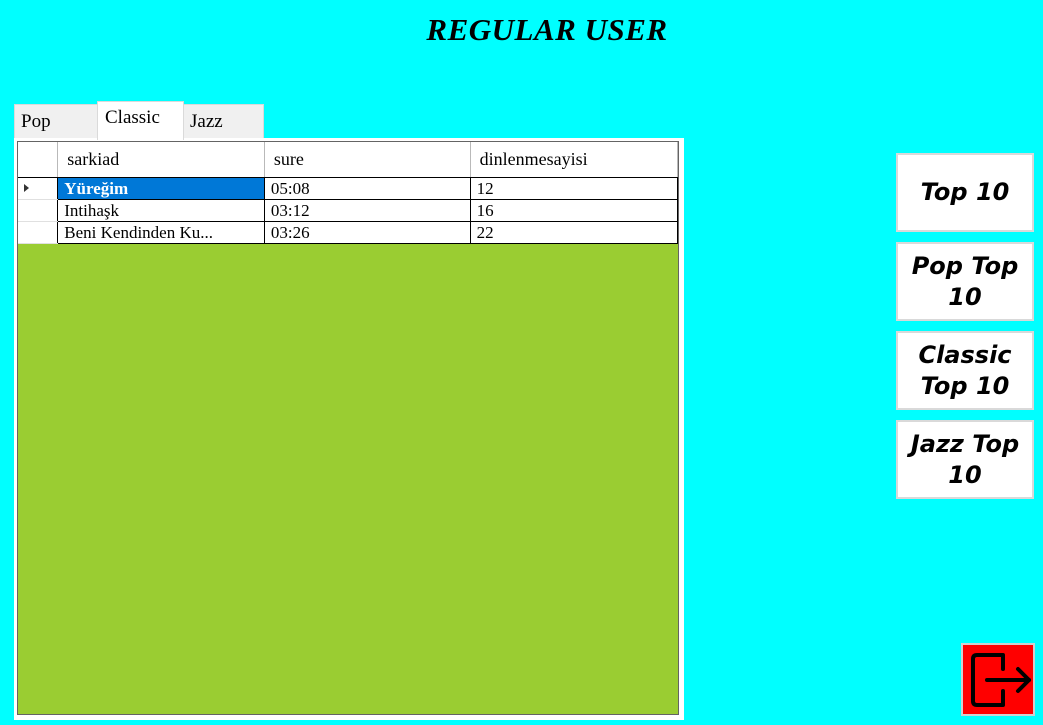  I want to click on page-title: REGULAR USER, so click(547, 29).